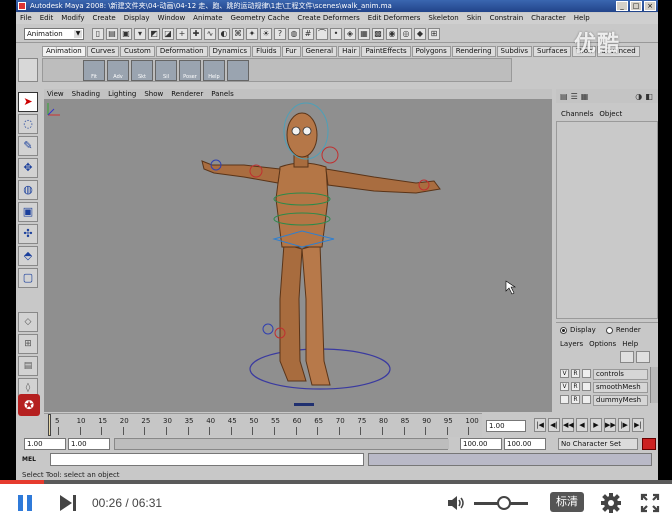 The width and height of the screenshot is (672, 523). What do you see at coordinates (420, 34) in the screenshot?
I see `input-line-icon: ◆` at bounding box center [420, 34].